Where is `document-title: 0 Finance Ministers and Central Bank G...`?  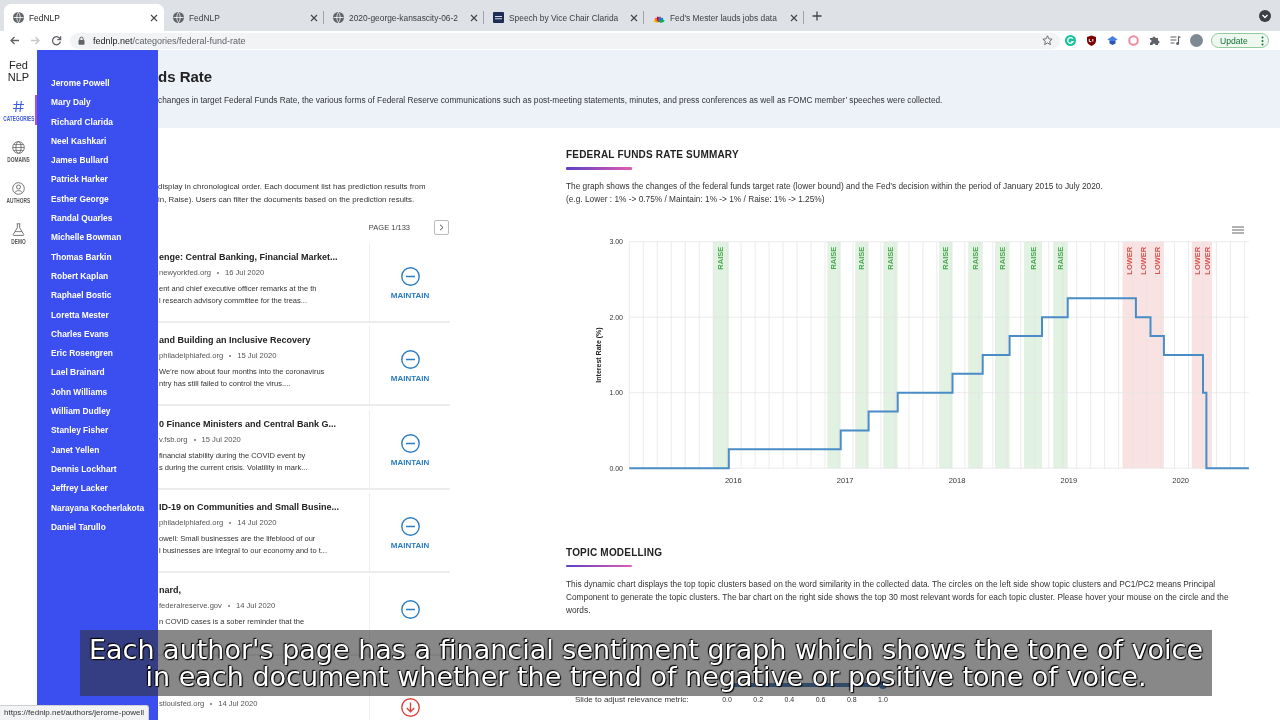
document-title: 0 Finance Ministers and Central Bank G... is located at coordinates (248, 423).